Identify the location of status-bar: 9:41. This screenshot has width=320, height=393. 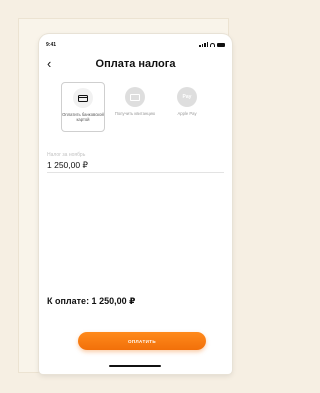
(135, 43).